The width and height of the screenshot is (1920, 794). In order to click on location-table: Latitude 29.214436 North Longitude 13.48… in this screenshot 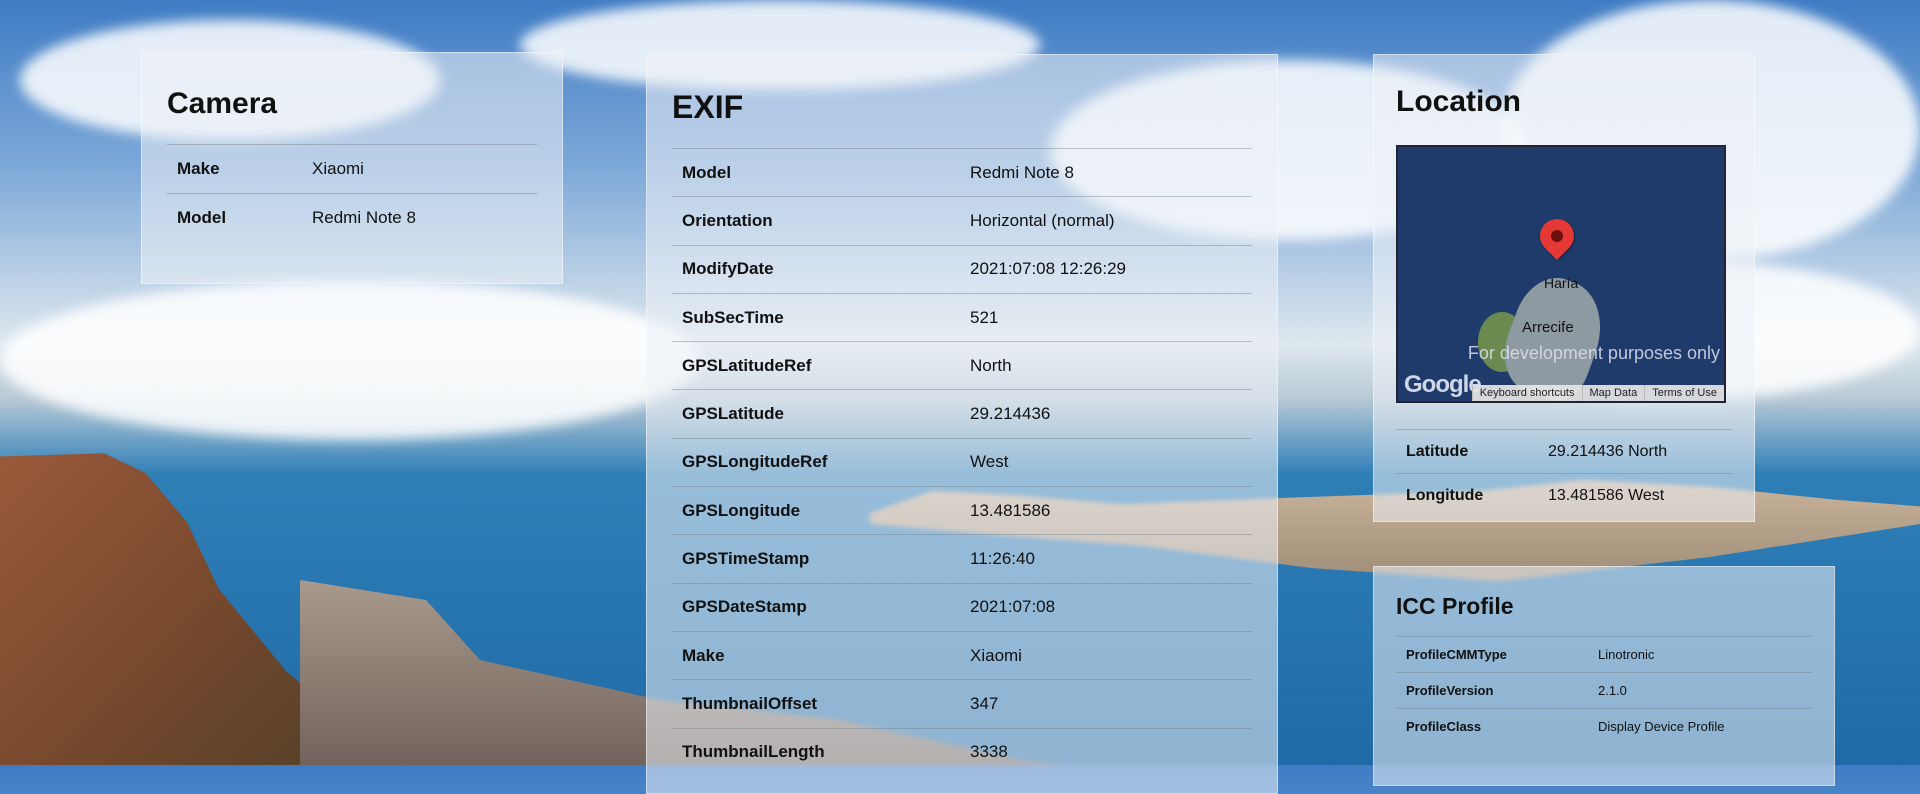, I will do `click(1564, 473)`.